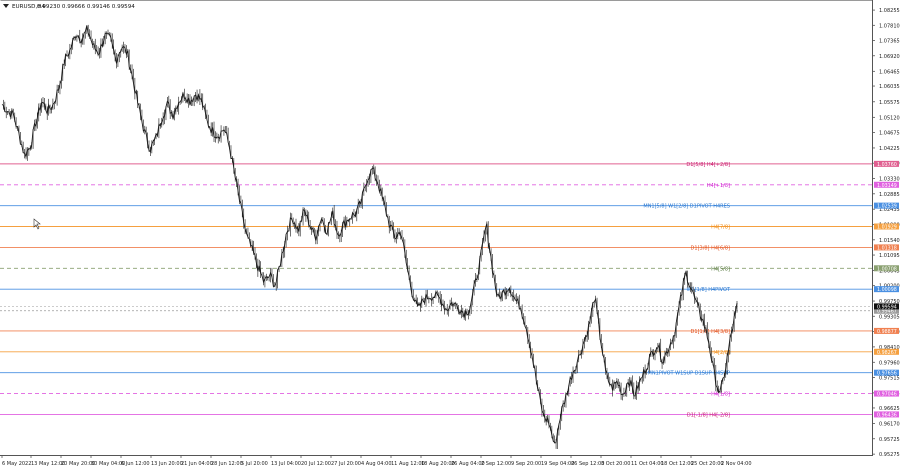 Image resolution: width=900 pixels, height=472 pixels. I want to click on level-label: H4[5/8], so click(720, 269).